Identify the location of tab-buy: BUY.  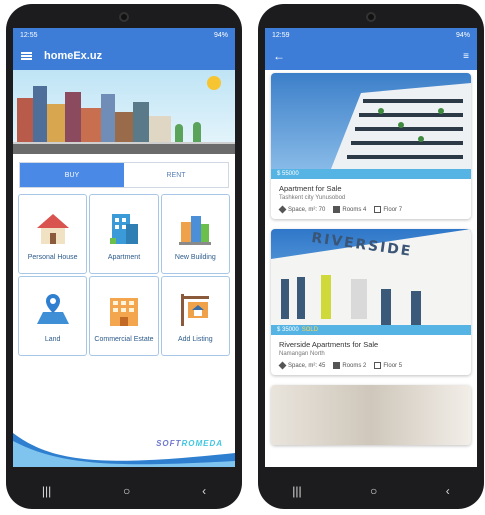
(72, 175).